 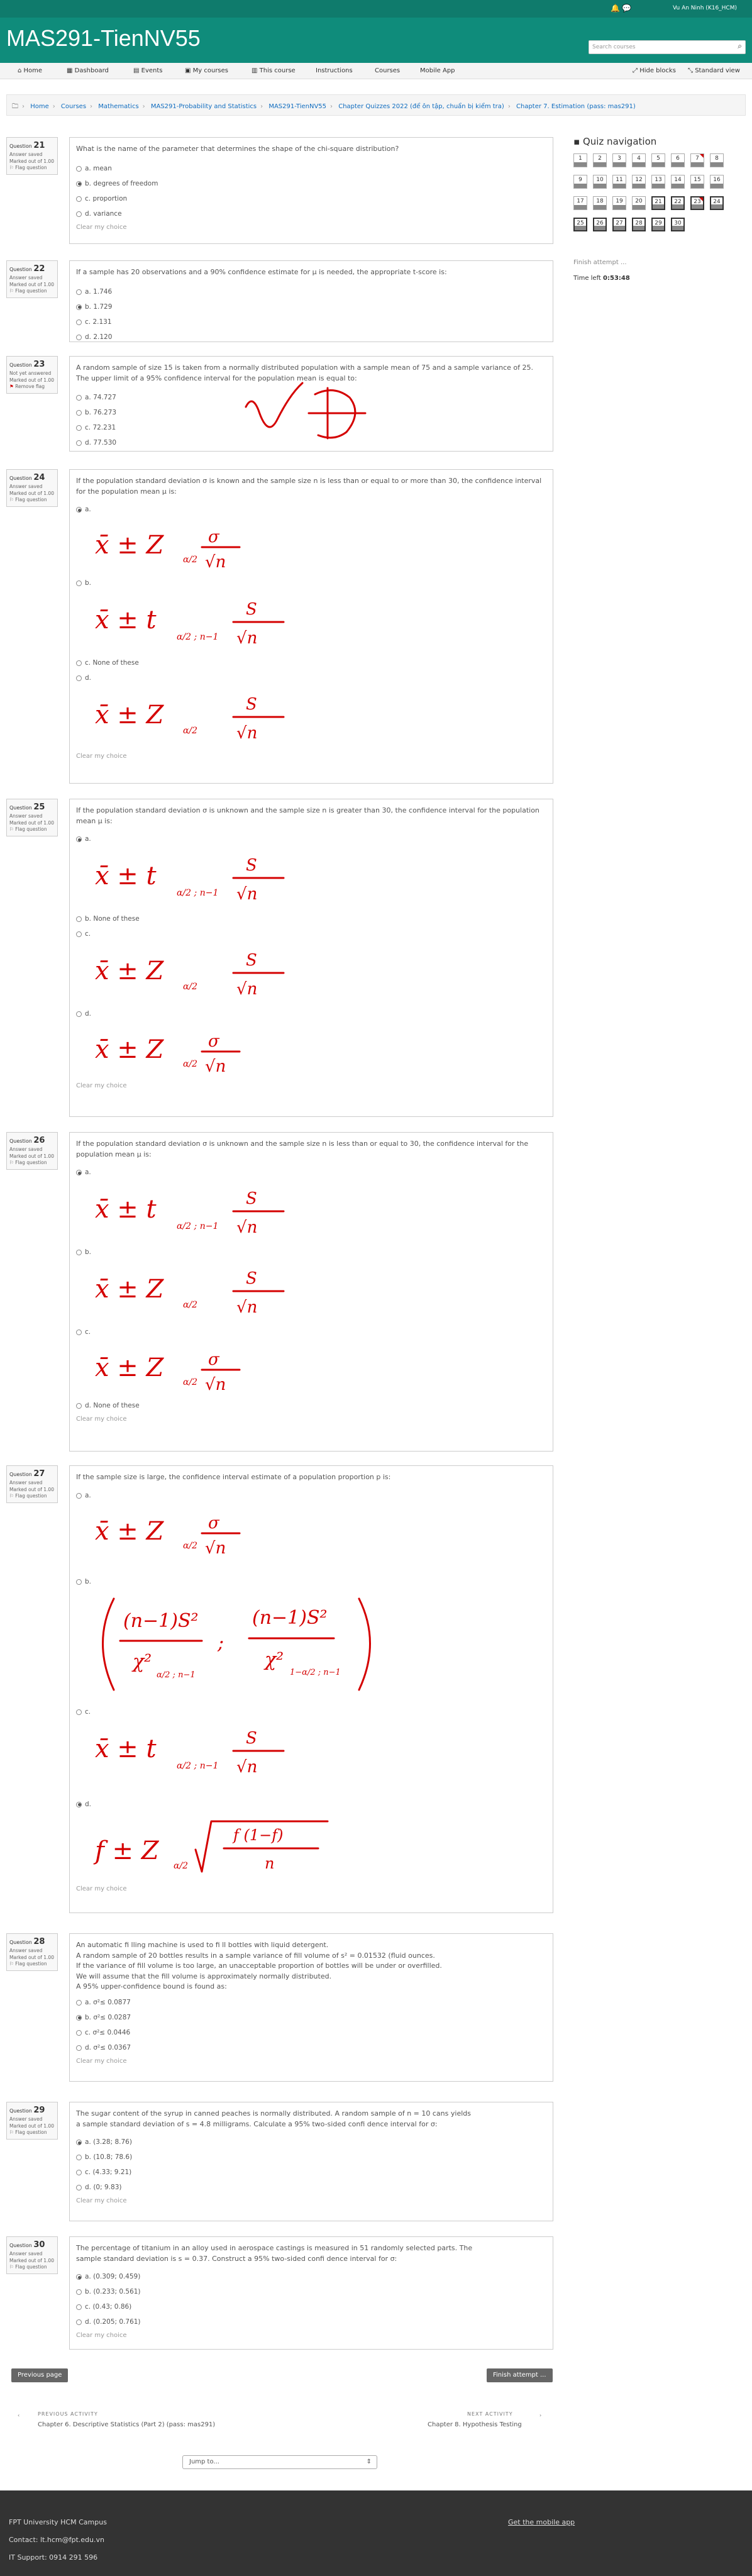 What do you see at coordinates (655, 70) in the screenshot?
I see `hide-blocks-button: ⤢ Hide blocks` at bounding box center [655, 70].